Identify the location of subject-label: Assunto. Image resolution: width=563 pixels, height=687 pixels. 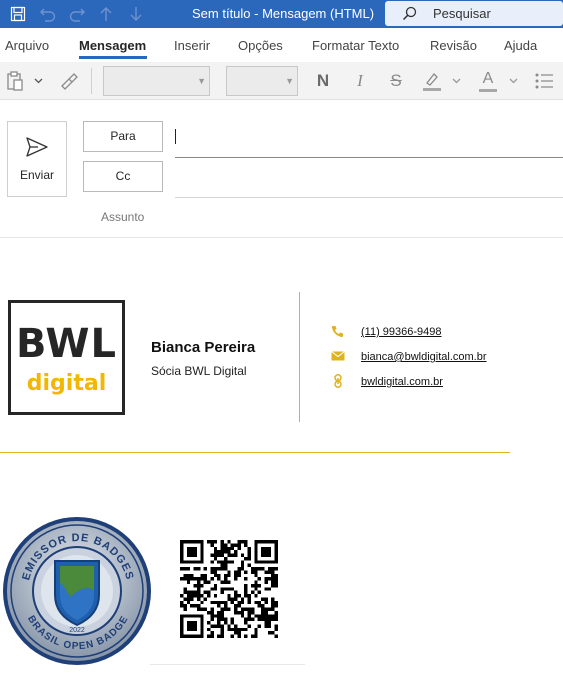
(122, 217).